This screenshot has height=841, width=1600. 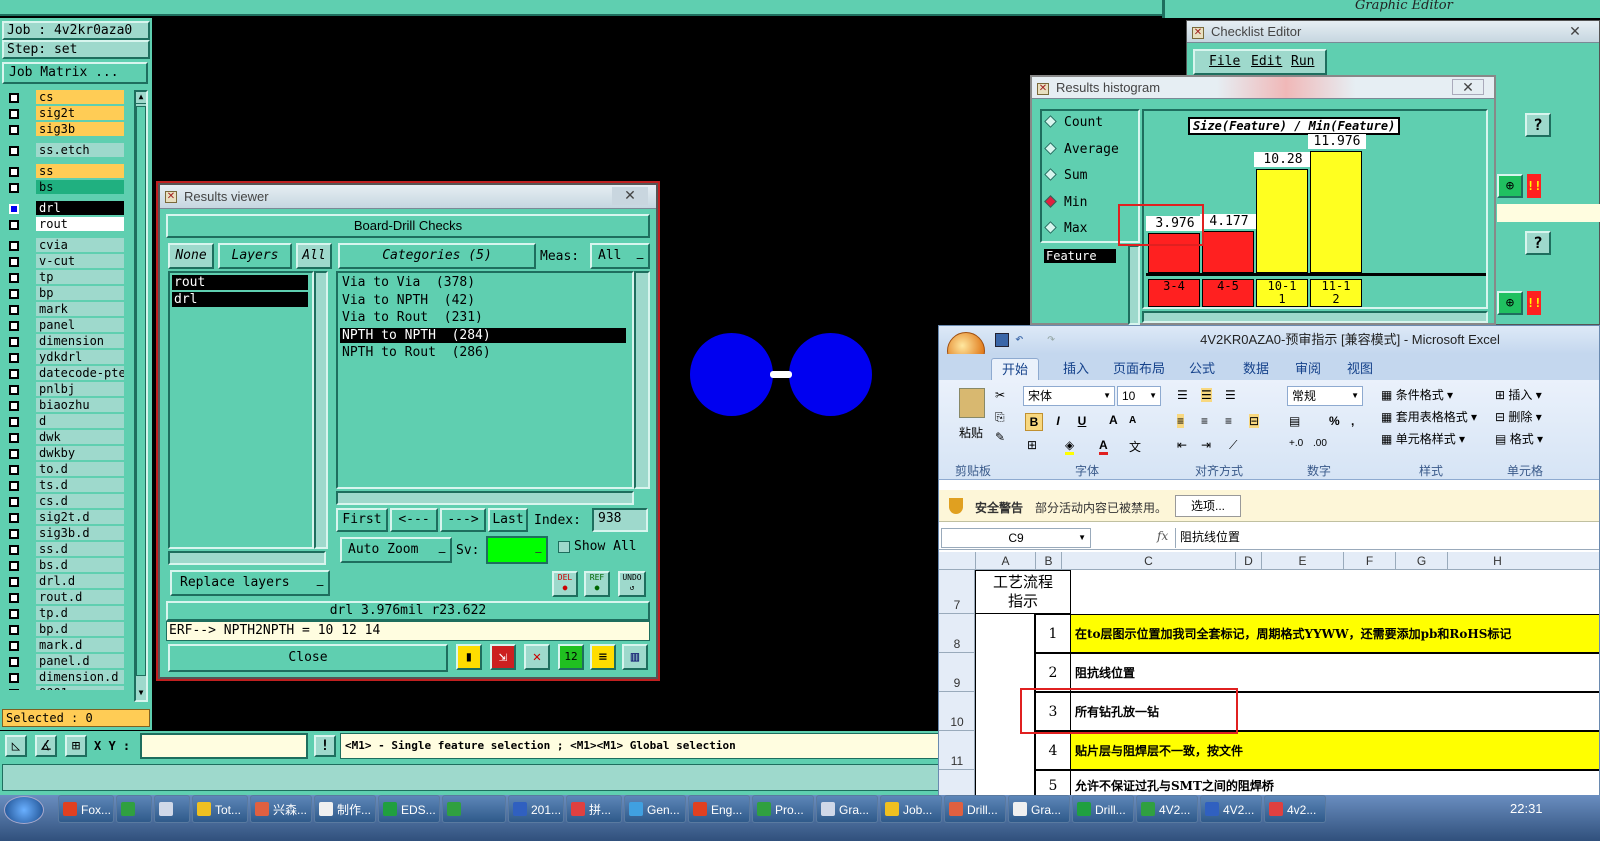 I want to click on layer-row: mark.d, so click(x=68, y=645).